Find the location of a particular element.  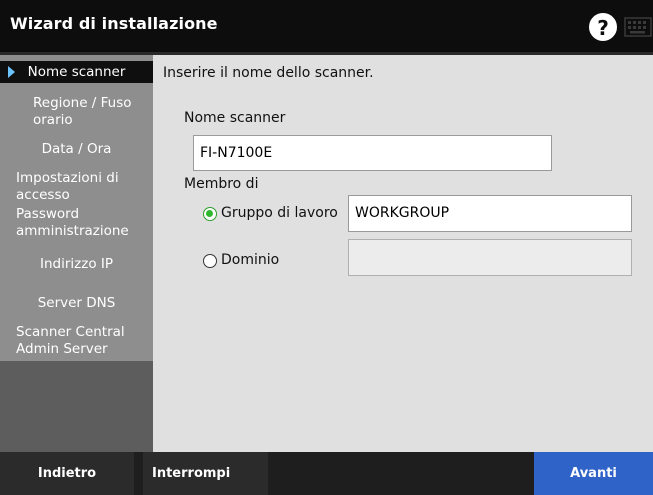

sidebar-item-impostazioni-accesso: Impostazioni di accesso is located at coordinates (76, 187).